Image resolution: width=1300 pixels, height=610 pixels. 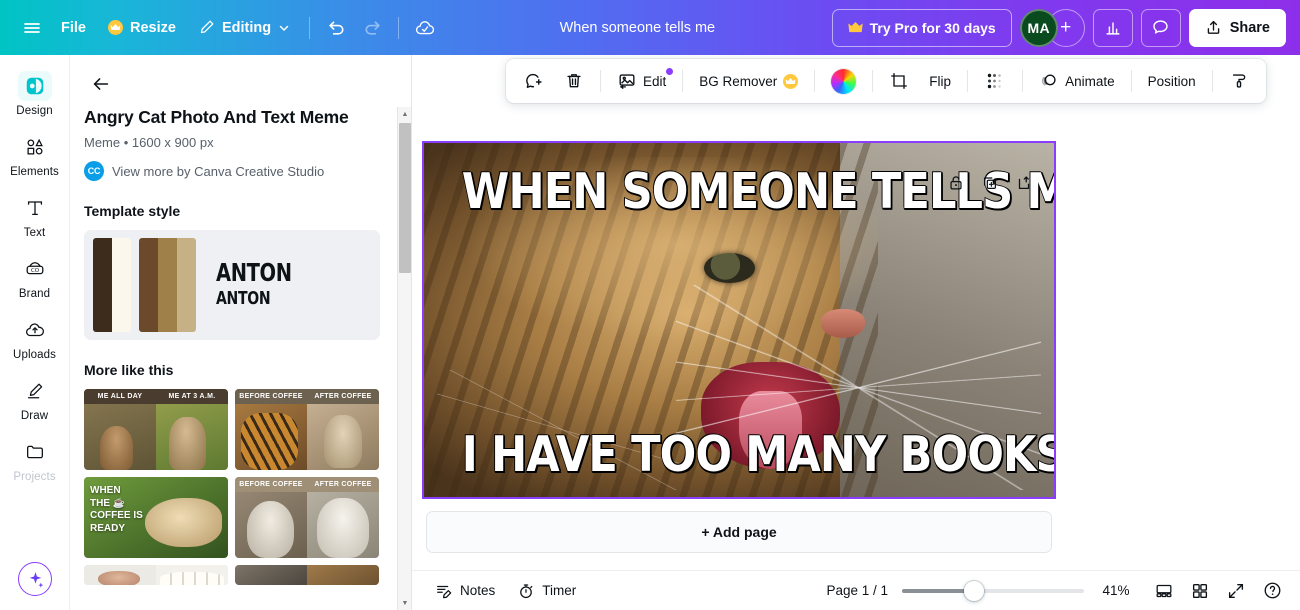 I want to click on sidebar-item-elements: Elements, so click(x=35, y=154).